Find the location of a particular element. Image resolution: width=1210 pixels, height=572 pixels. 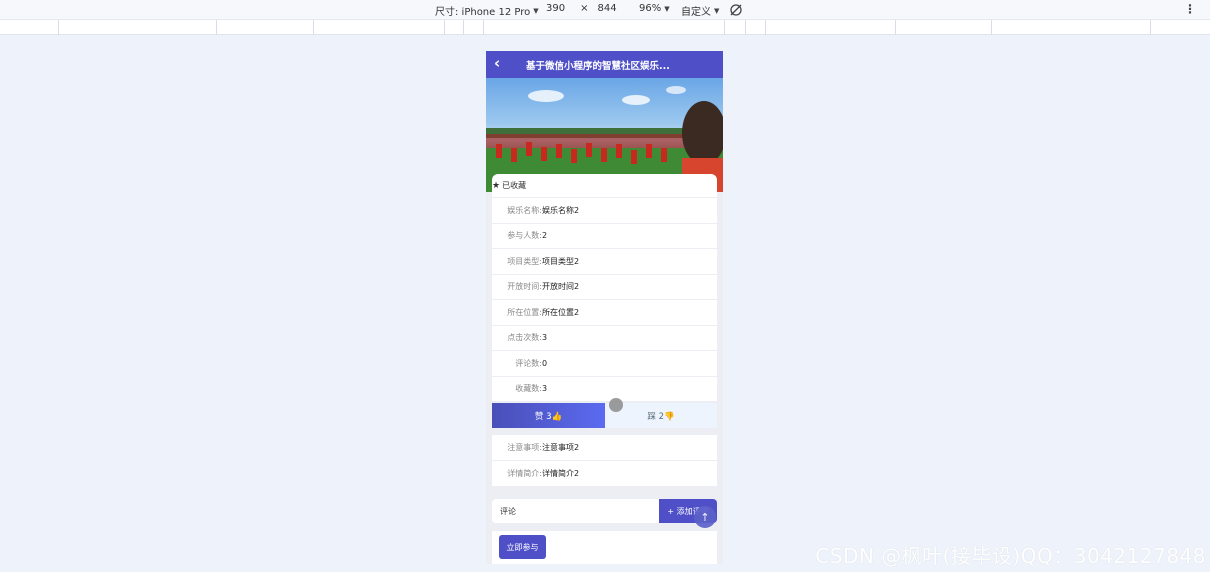

throttle-select: 自定义 ▼ is located at coordinates (700, 11).